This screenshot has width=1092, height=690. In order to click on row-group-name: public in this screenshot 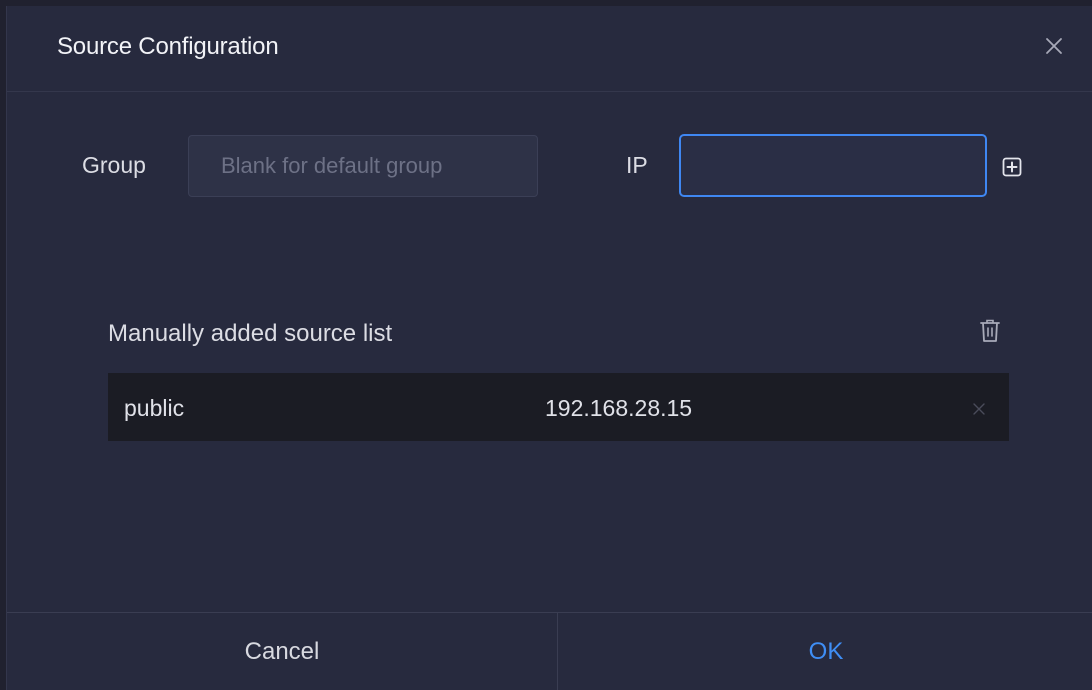, I will do `click(154, 408)`.